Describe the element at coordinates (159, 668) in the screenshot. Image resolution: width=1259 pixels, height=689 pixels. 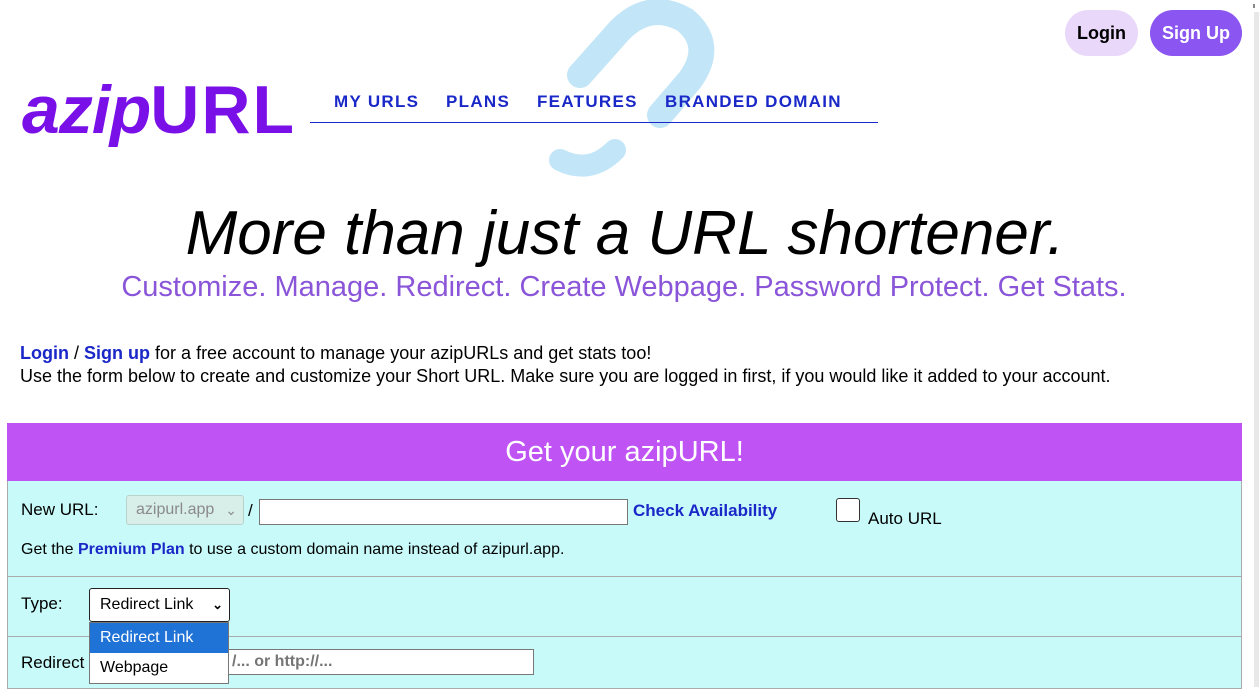
I see `type-option-webpage: Webpage` at that location.